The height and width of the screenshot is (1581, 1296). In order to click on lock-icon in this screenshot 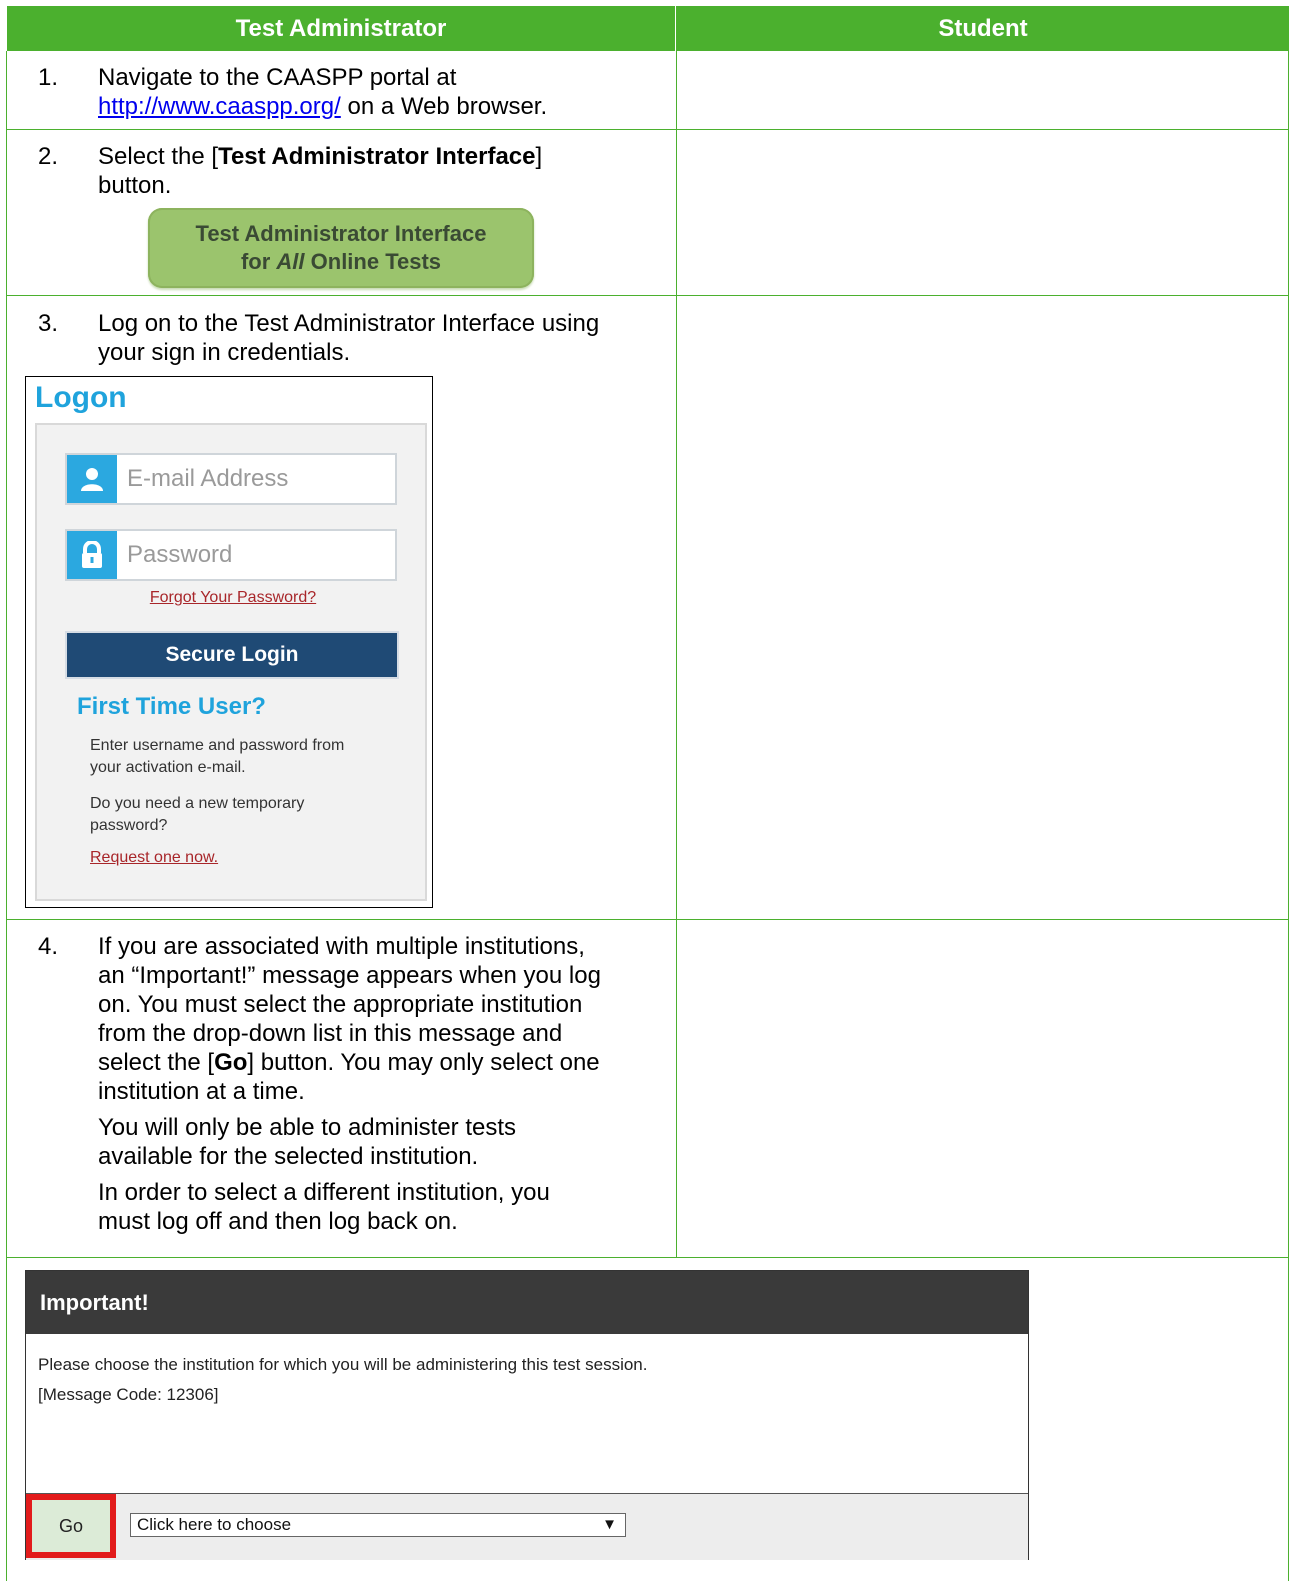, I will do `click(92, 555)`.